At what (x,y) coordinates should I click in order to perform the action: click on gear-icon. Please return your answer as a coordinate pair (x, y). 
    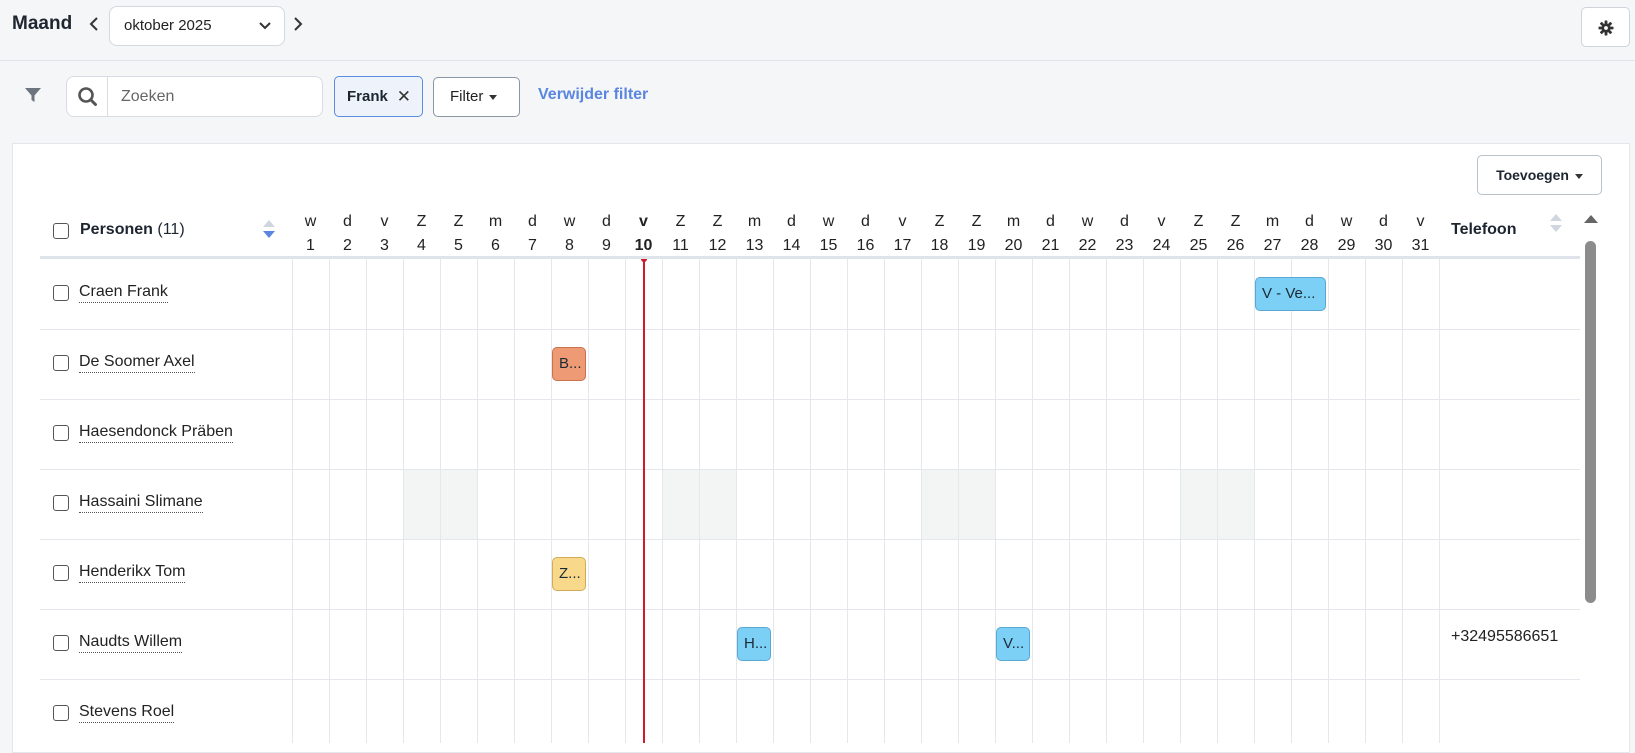
    Looking at the image, I should click on (1605, 28).